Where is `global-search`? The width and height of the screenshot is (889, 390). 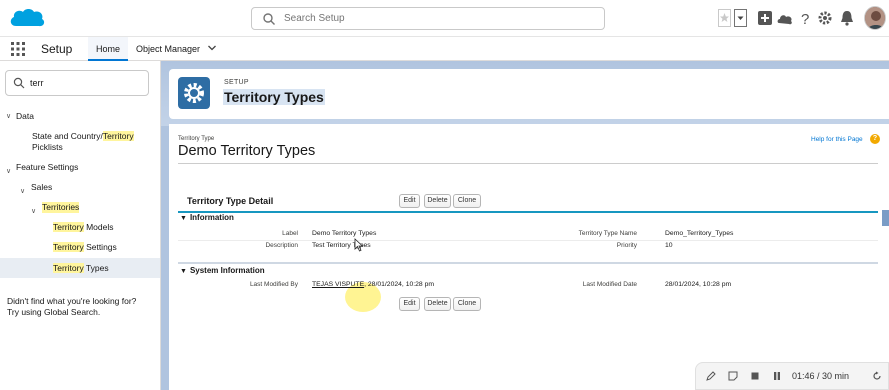 global-search is located at coordinates (428, 18).